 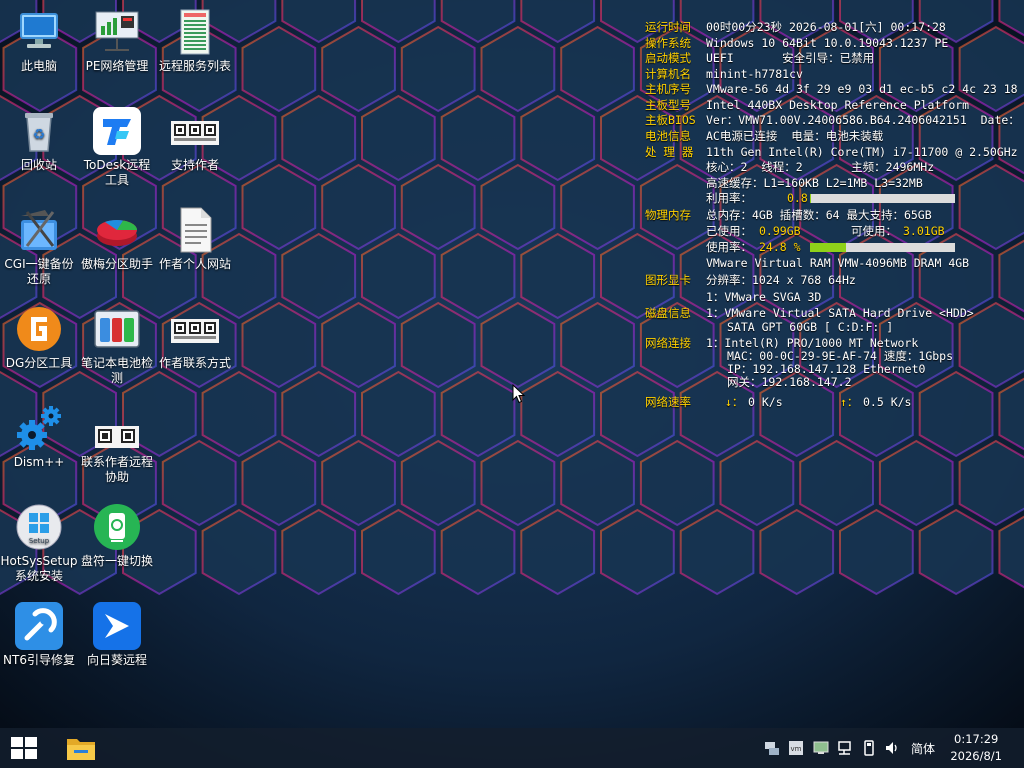 I want to click on hostname-label: 计算机名, so click(x=668, y=74).